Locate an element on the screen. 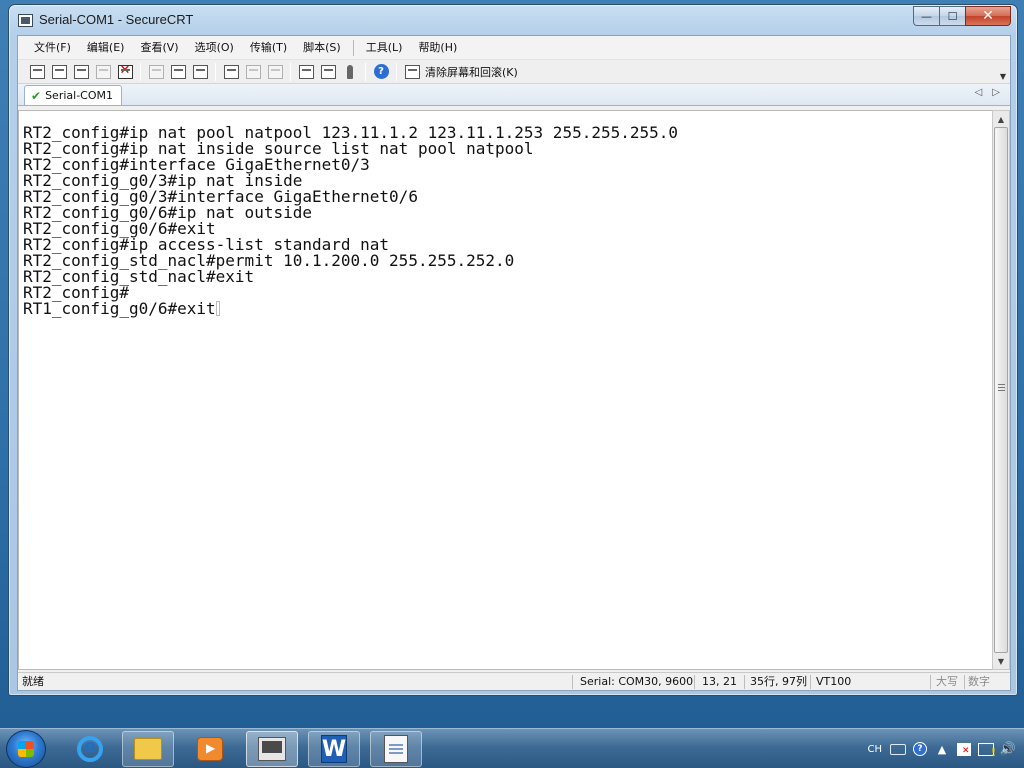 This screenshot has width=1024, height=768. quick-connect-button is located at coordinates (59, 72).